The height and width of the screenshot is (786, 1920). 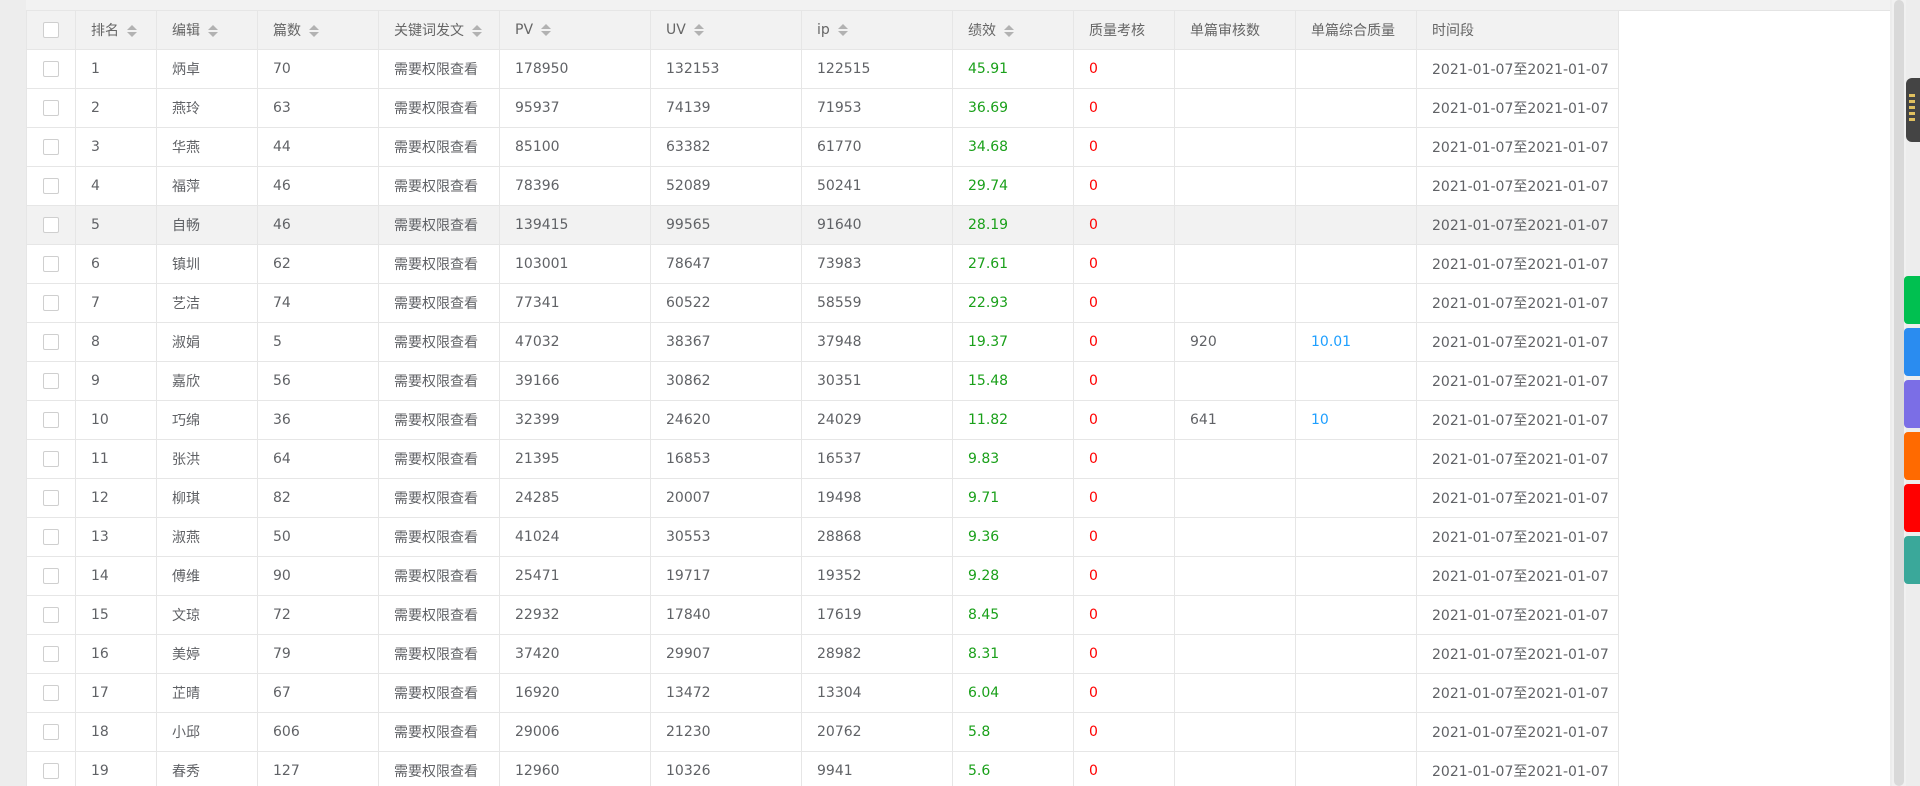 I want to click on select-all-checkbox, so click(x=51, y=30).